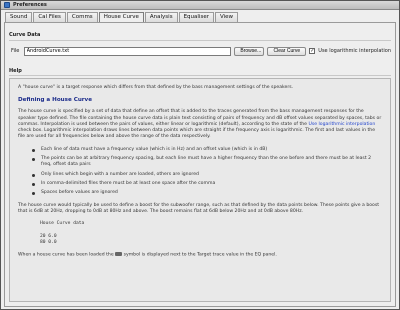 This screenshot has width=400, height=310. What do you see at coordinates (15, 71) in the screenshot?
I see `help-section-title: Help` at bounding box center [15, 71].